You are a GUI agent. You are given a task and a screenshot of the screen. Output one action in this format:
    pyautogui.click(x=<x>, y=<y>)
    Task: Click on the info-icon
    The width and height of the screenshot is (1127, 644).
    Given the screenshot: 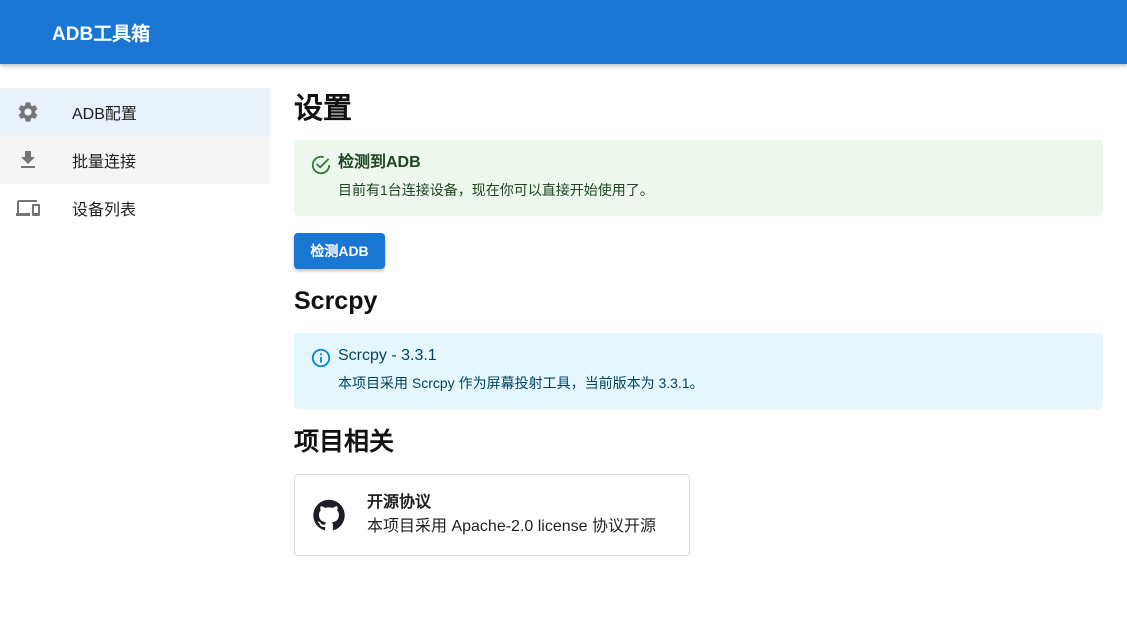 What is the action you would take?
    pyautogui.click(x=324, y=377)
    